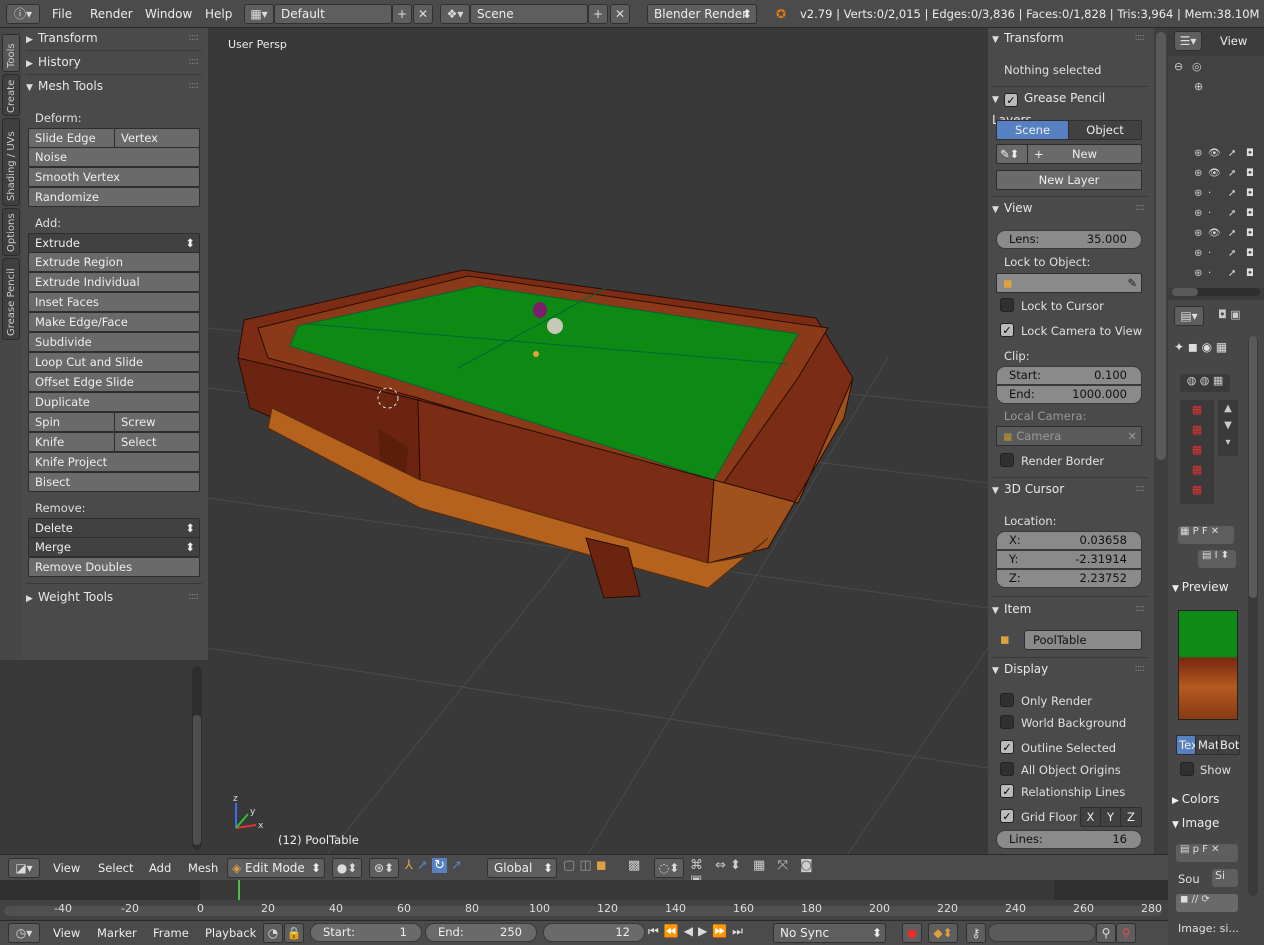 Image resolution: width=1264 pixels, height=945 pixels. What do you see at coordinates (114, 322) in the screenshot?
I see `make-edge-face-button: Make Edge/Face` at bounding box center [114, 322].